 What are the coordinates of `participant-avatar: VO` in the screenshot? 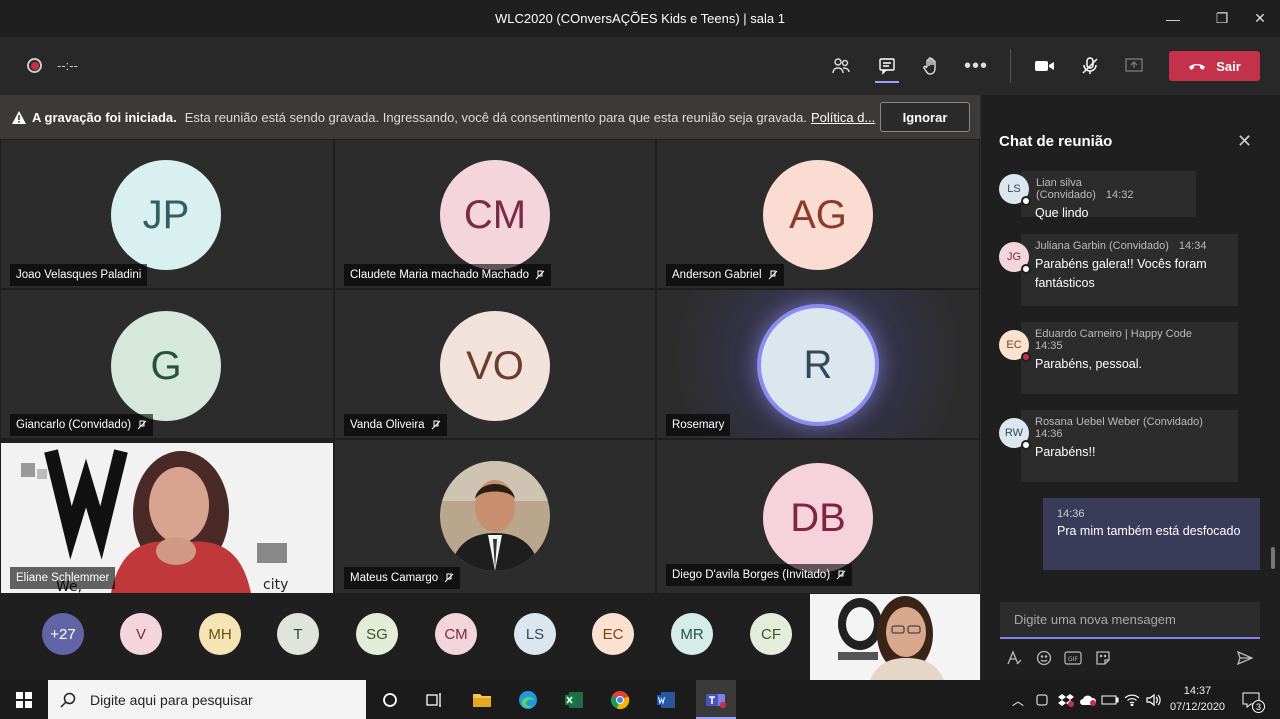 It's located at (495, 366).